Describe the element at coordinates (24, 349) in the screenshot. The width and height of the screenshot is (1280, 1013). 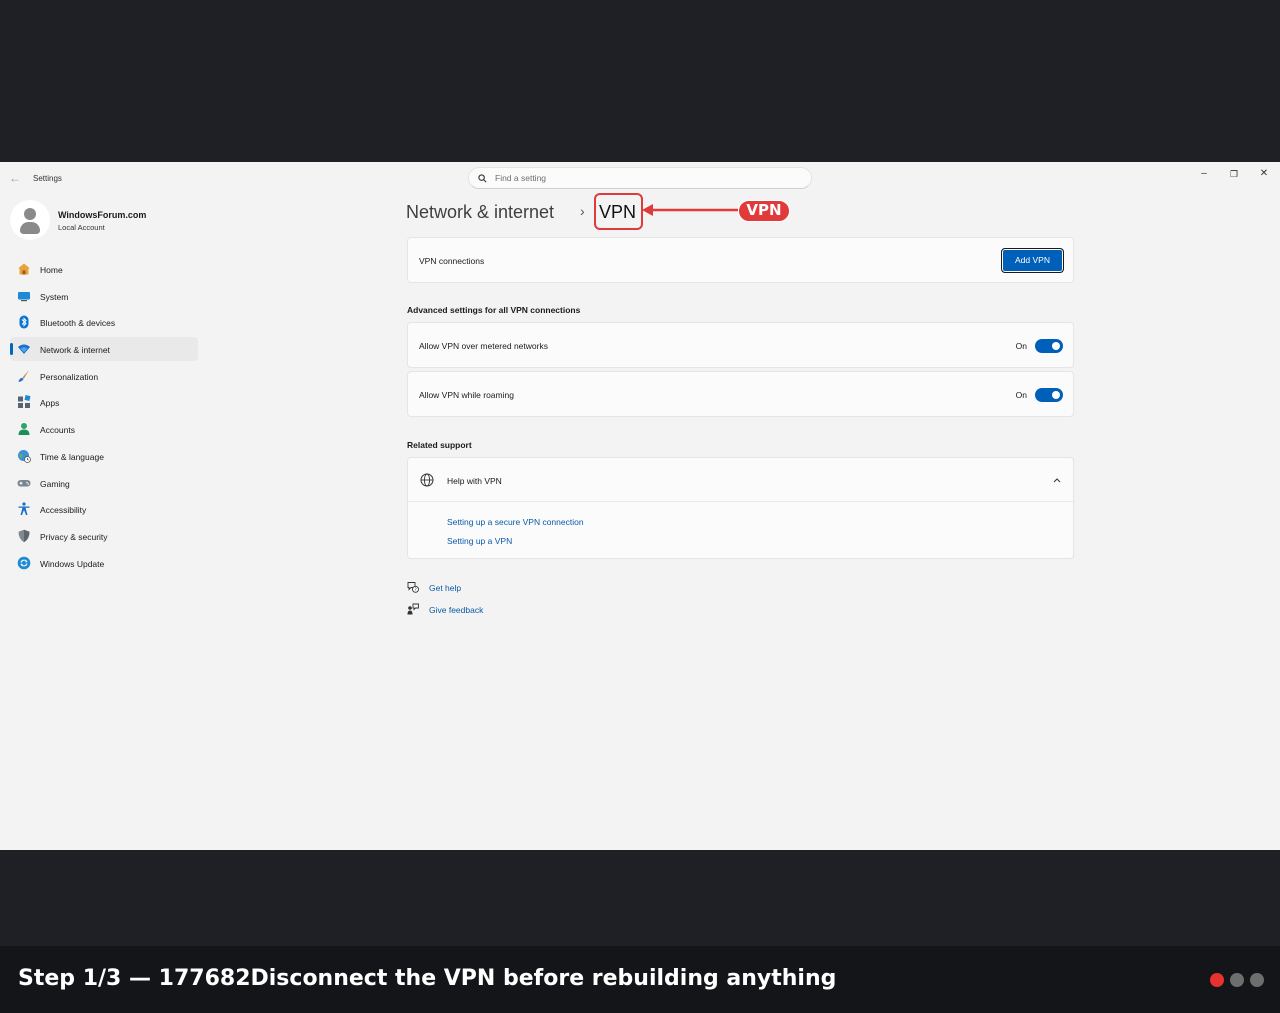
I see `wifi-icon` at that location.